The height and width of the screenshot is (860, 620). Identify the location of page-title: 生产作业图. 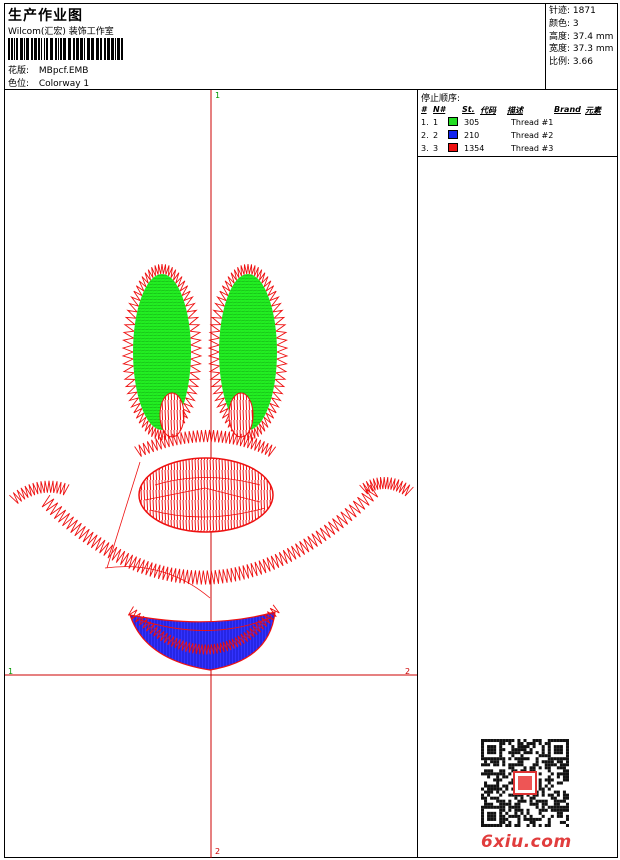
(45, 16).